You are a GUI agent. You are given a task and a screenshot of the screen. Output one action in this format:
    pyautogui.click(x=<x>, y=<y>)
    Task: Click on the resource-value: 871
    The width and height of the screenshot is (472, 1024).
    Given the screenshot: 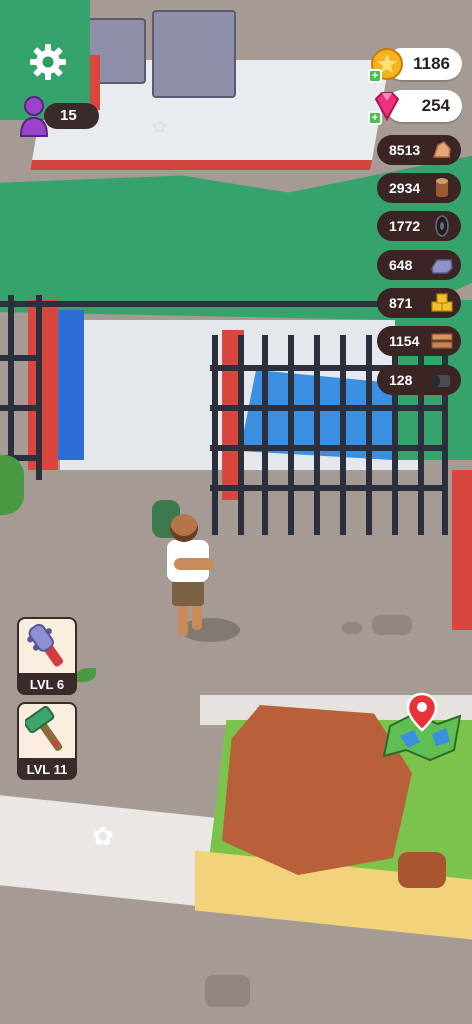 What is the action you would take?
    pyautogui.click(x=401, y=303)
    